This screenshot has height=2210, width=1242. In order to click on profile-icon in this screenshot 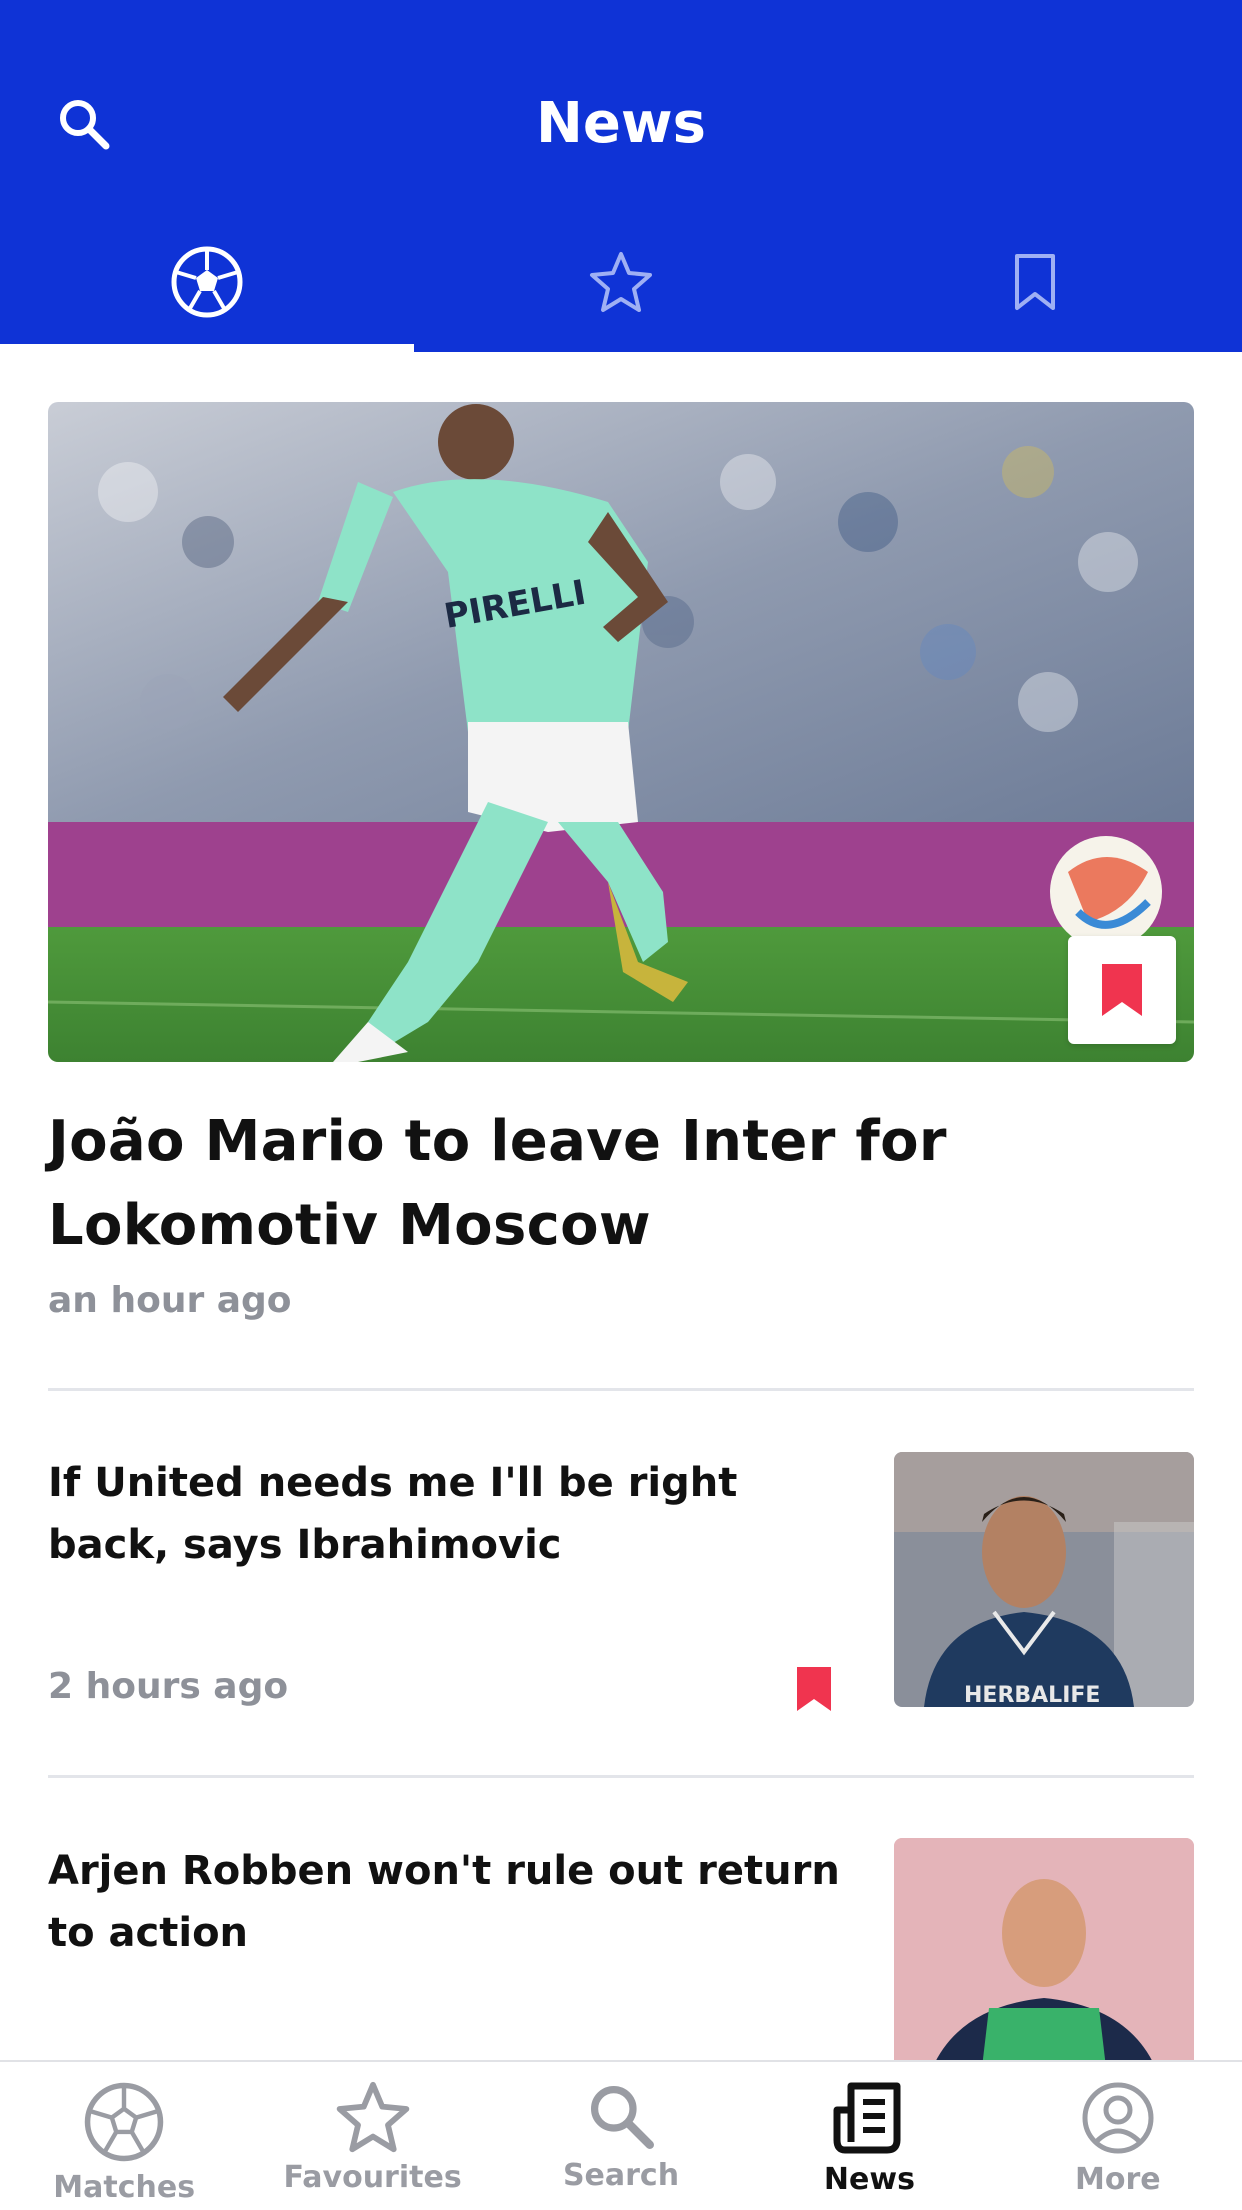, I will do `click(1118, 2118)`.